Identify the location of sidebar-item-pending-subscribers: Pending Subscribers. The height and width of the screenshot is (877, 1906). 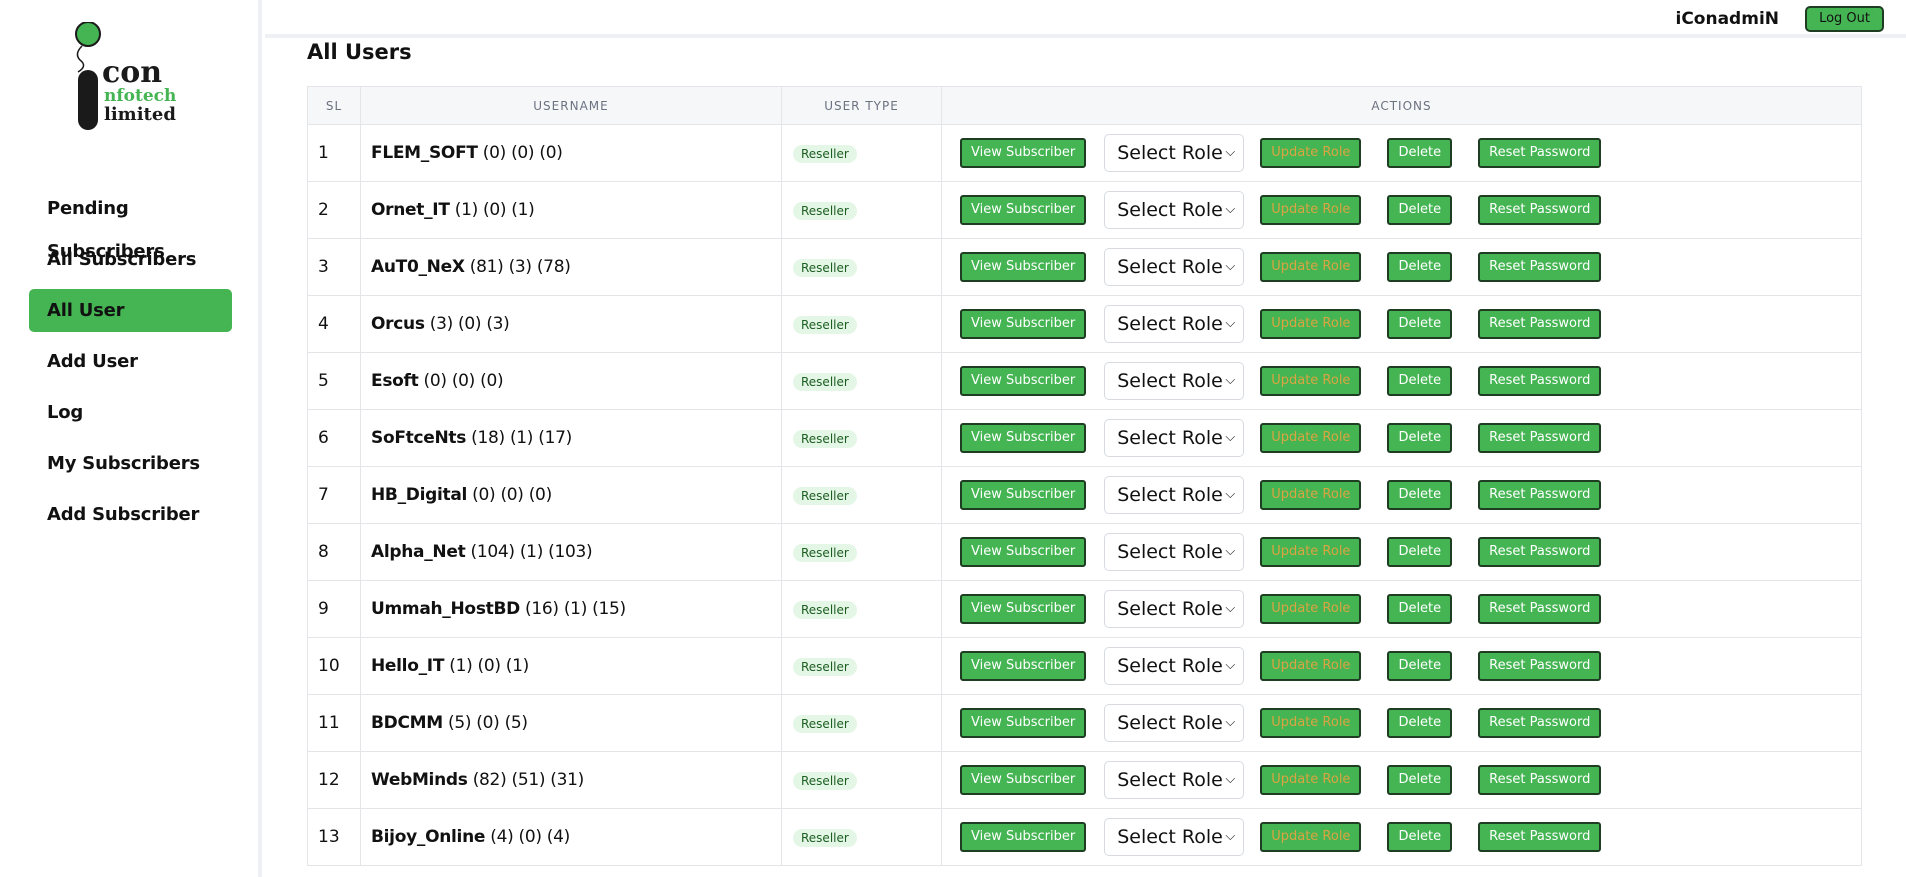
(130, 224).